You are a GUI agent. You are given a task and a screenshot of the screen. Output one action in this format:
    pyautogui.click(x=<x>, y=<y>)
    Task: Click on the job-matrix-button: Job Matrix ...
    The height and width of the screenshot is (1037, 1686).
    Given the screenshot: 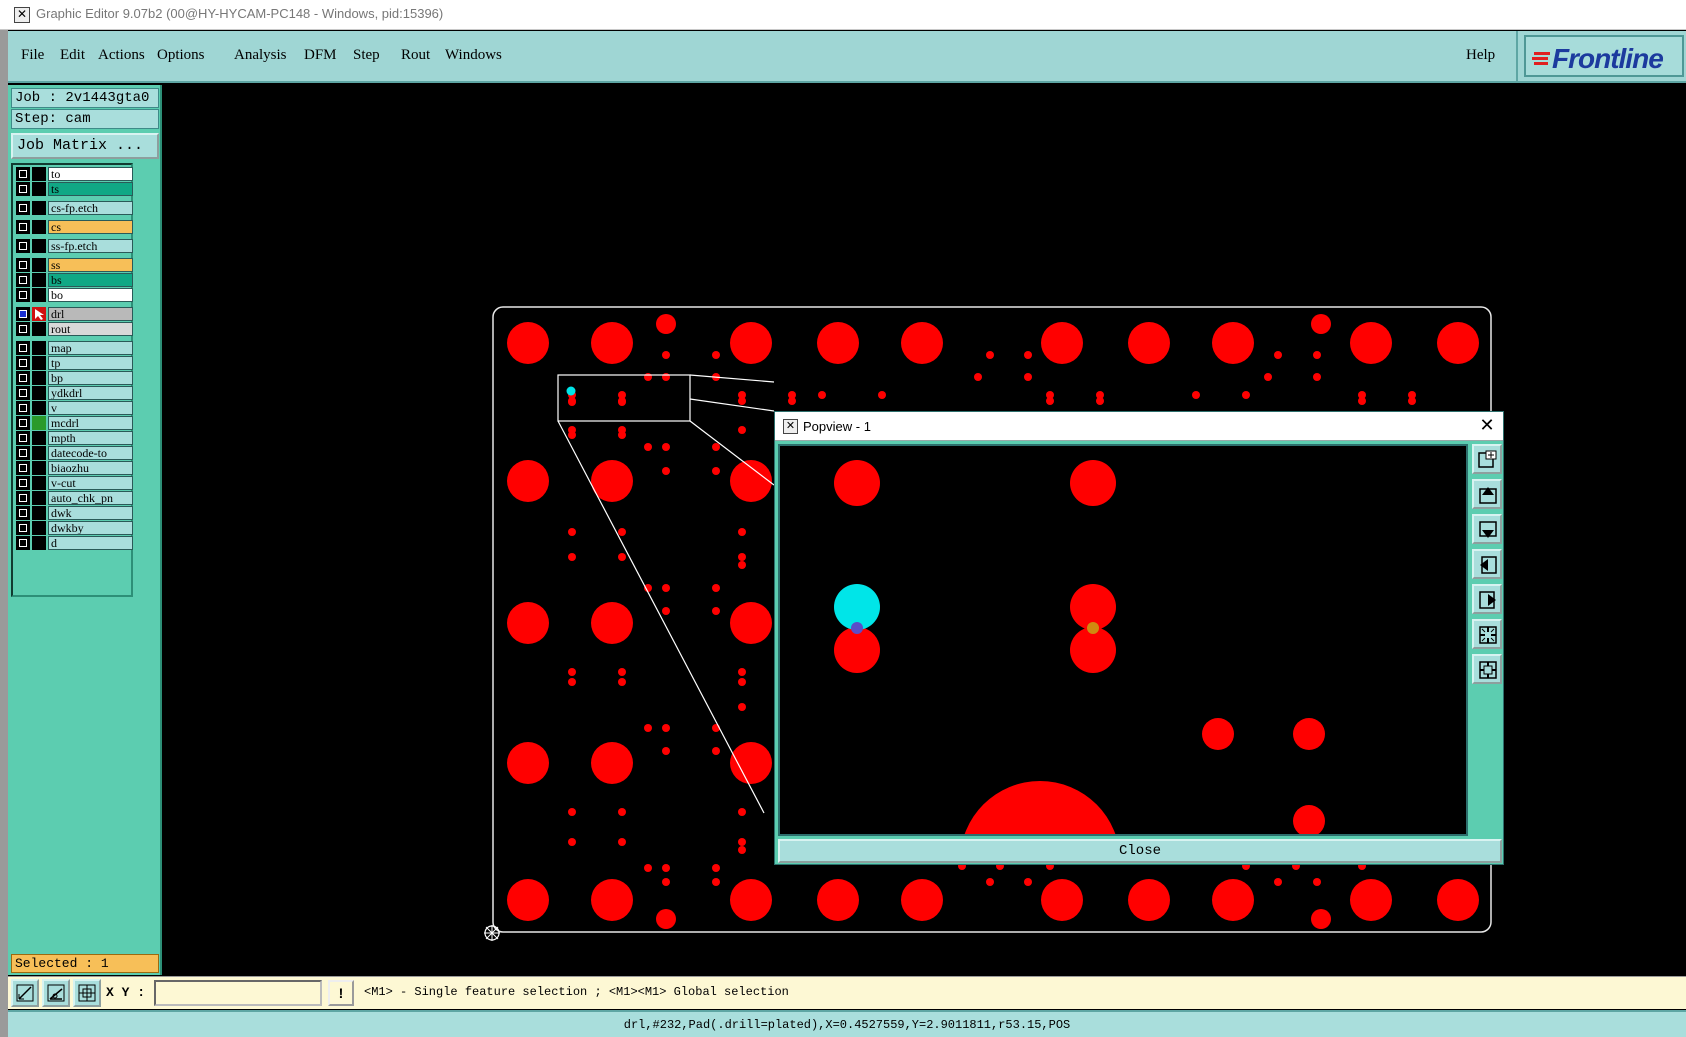 What is the action you would take?
    pyautogui.click(x=85, y=146)
    